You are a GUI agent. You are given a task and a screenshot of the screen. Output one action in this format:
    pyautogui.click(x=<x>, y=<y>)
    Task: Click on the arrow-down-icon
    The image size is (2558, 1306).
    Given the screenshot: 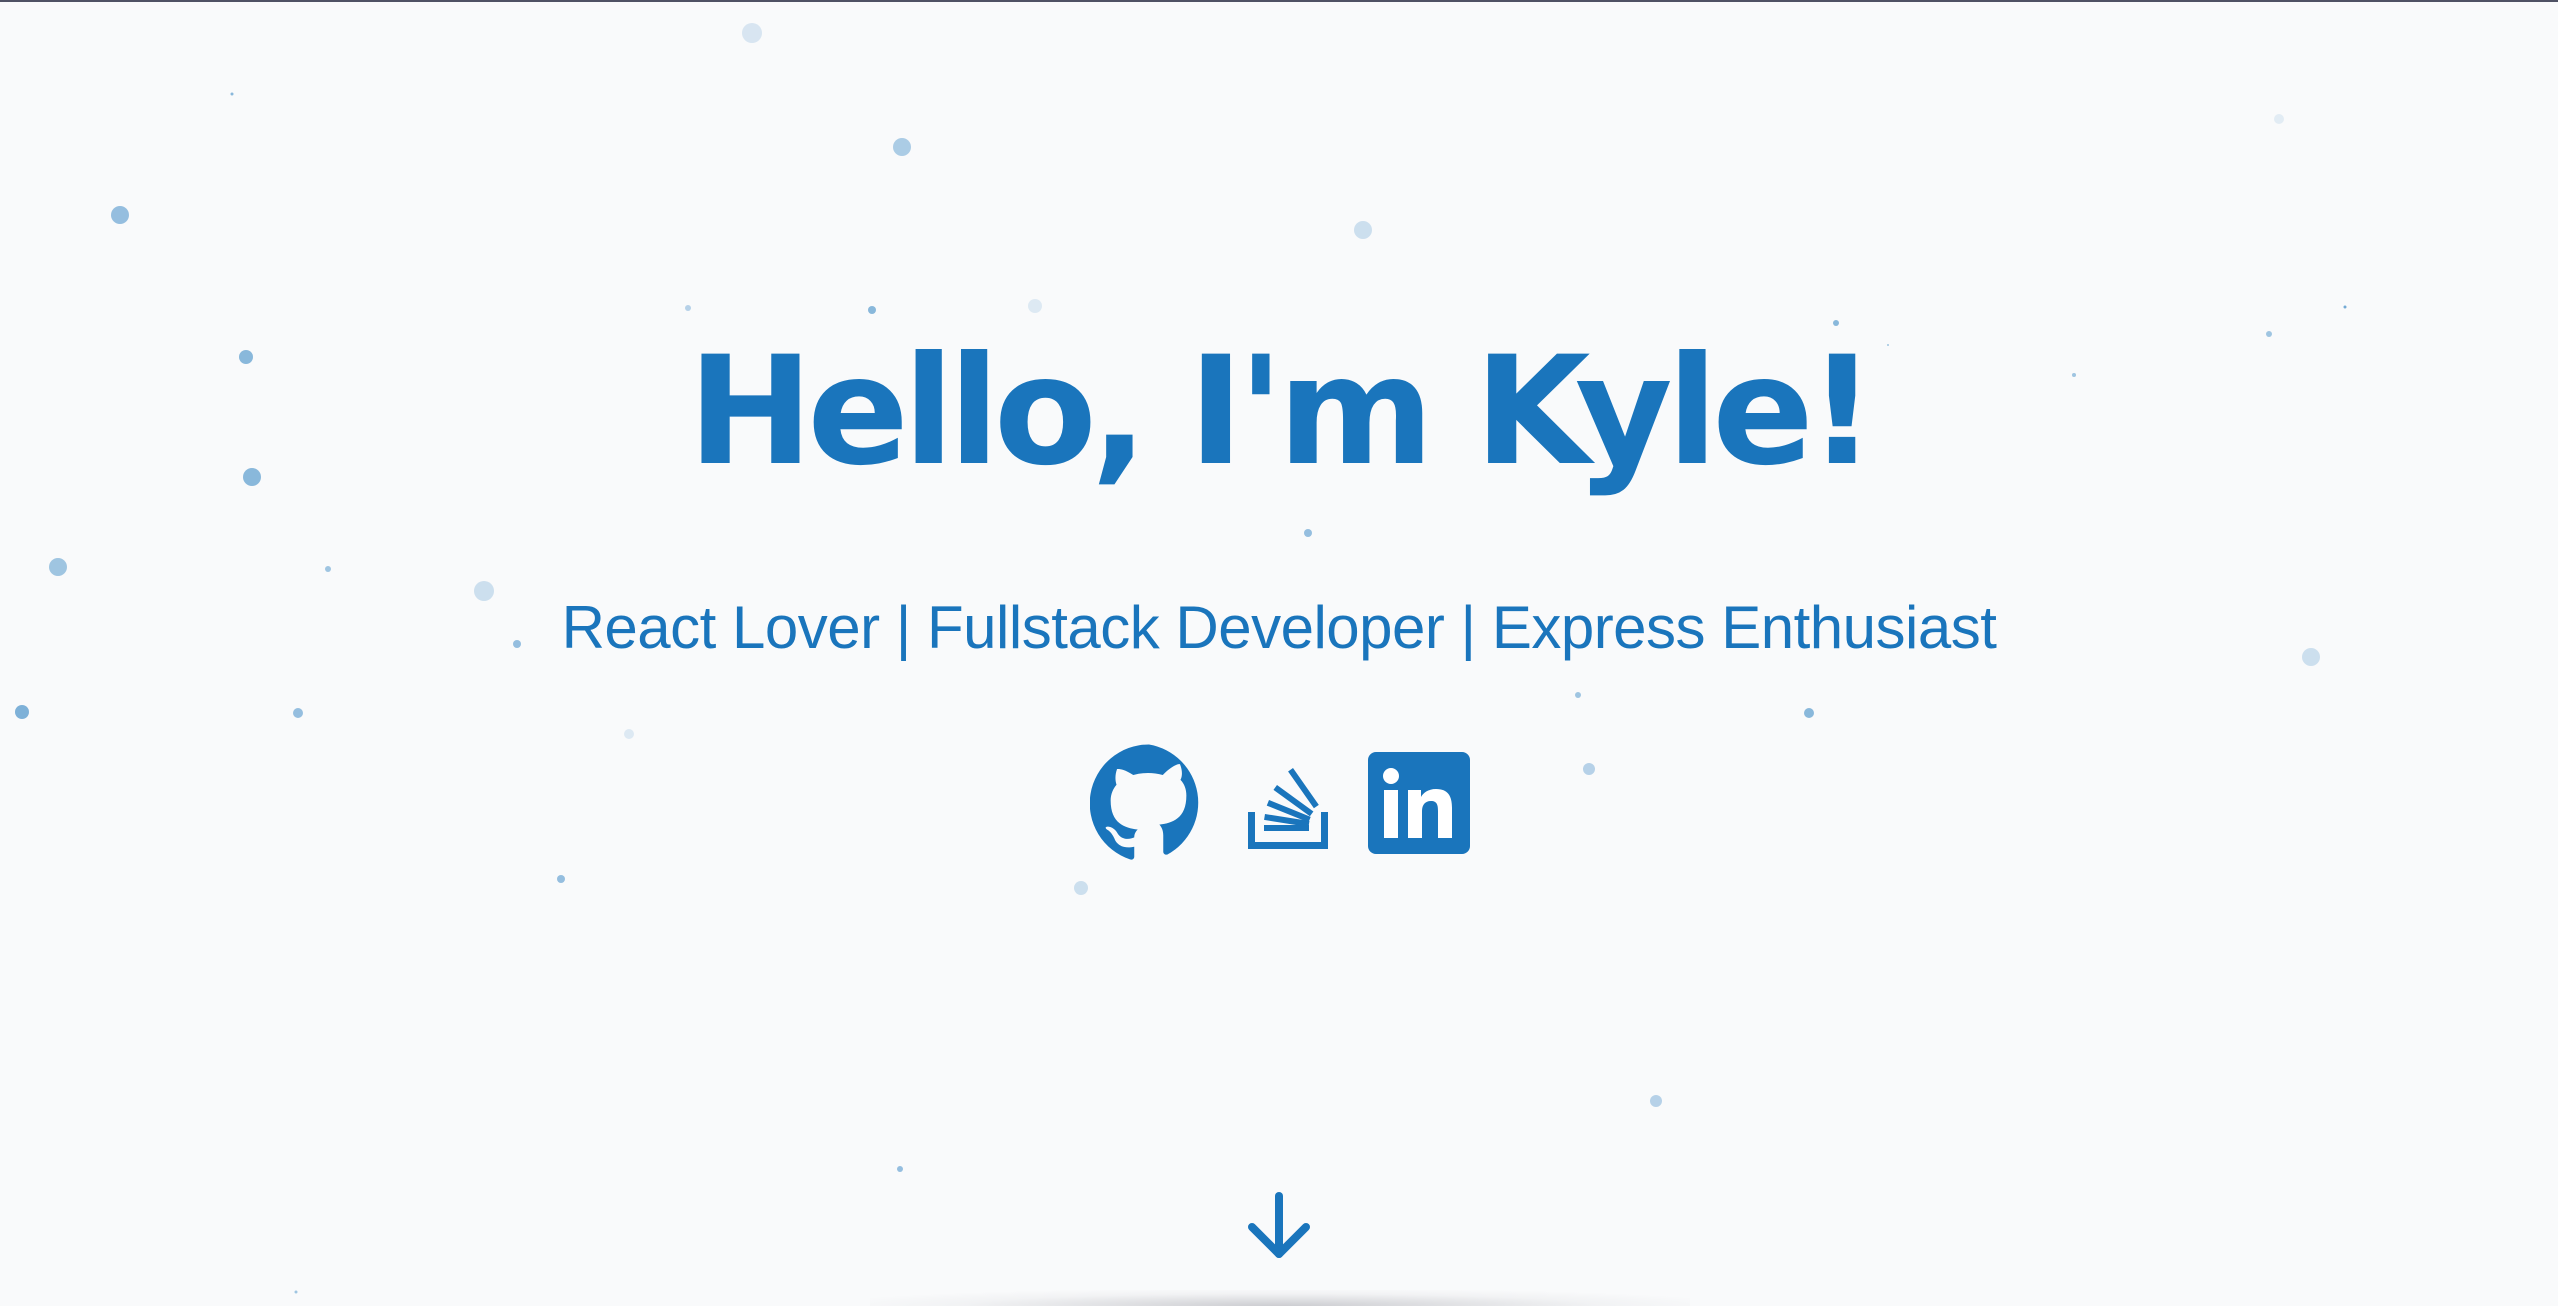 What is the action you would take?
    pyautogui.click(x=1279, y=1225)
    